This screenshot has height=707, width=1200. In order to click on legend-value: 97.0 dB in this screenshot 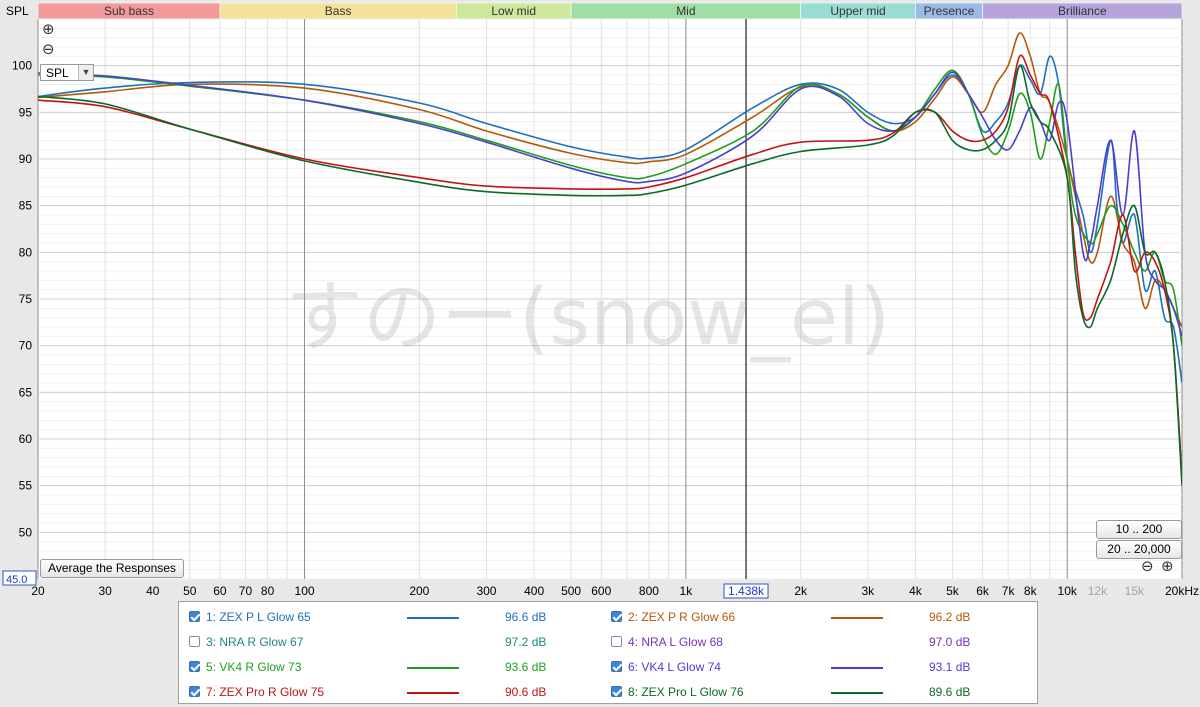, I will do `click(950, 642)`.